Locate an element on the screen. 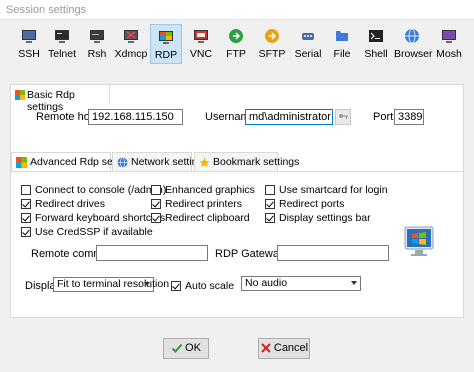 The image size is (474, 372). tab-basic-rdp-settings: Basic Rdp settings is located at coordinates (60, 98).